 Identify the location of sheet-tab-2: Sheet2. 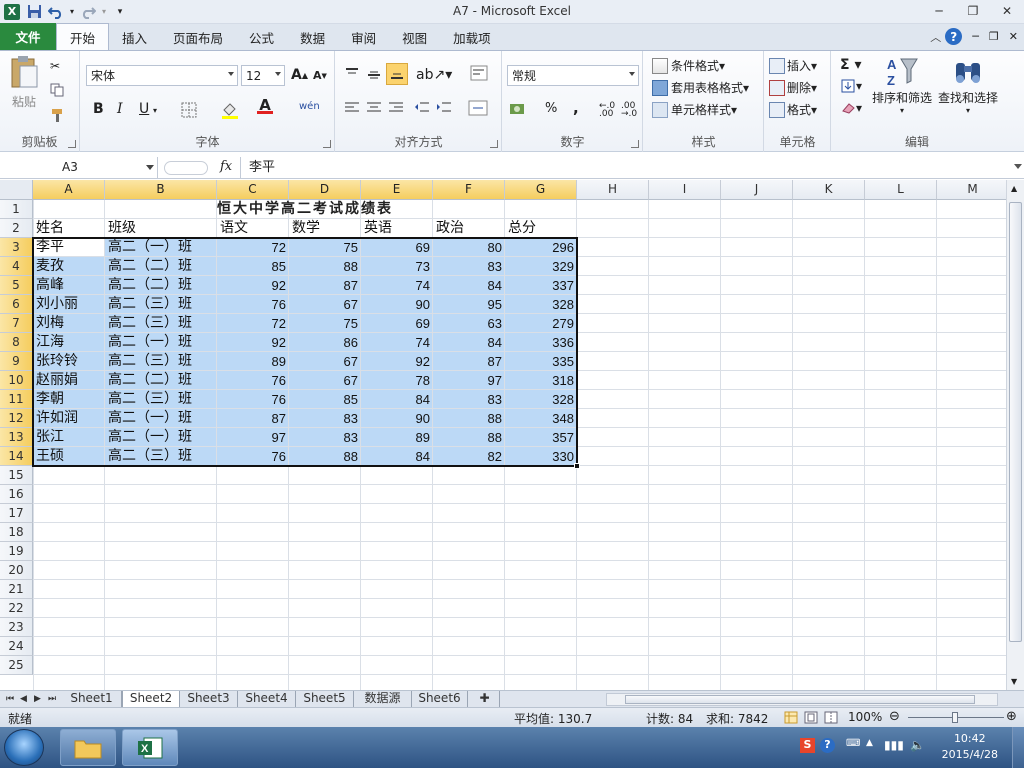
(151, 699).